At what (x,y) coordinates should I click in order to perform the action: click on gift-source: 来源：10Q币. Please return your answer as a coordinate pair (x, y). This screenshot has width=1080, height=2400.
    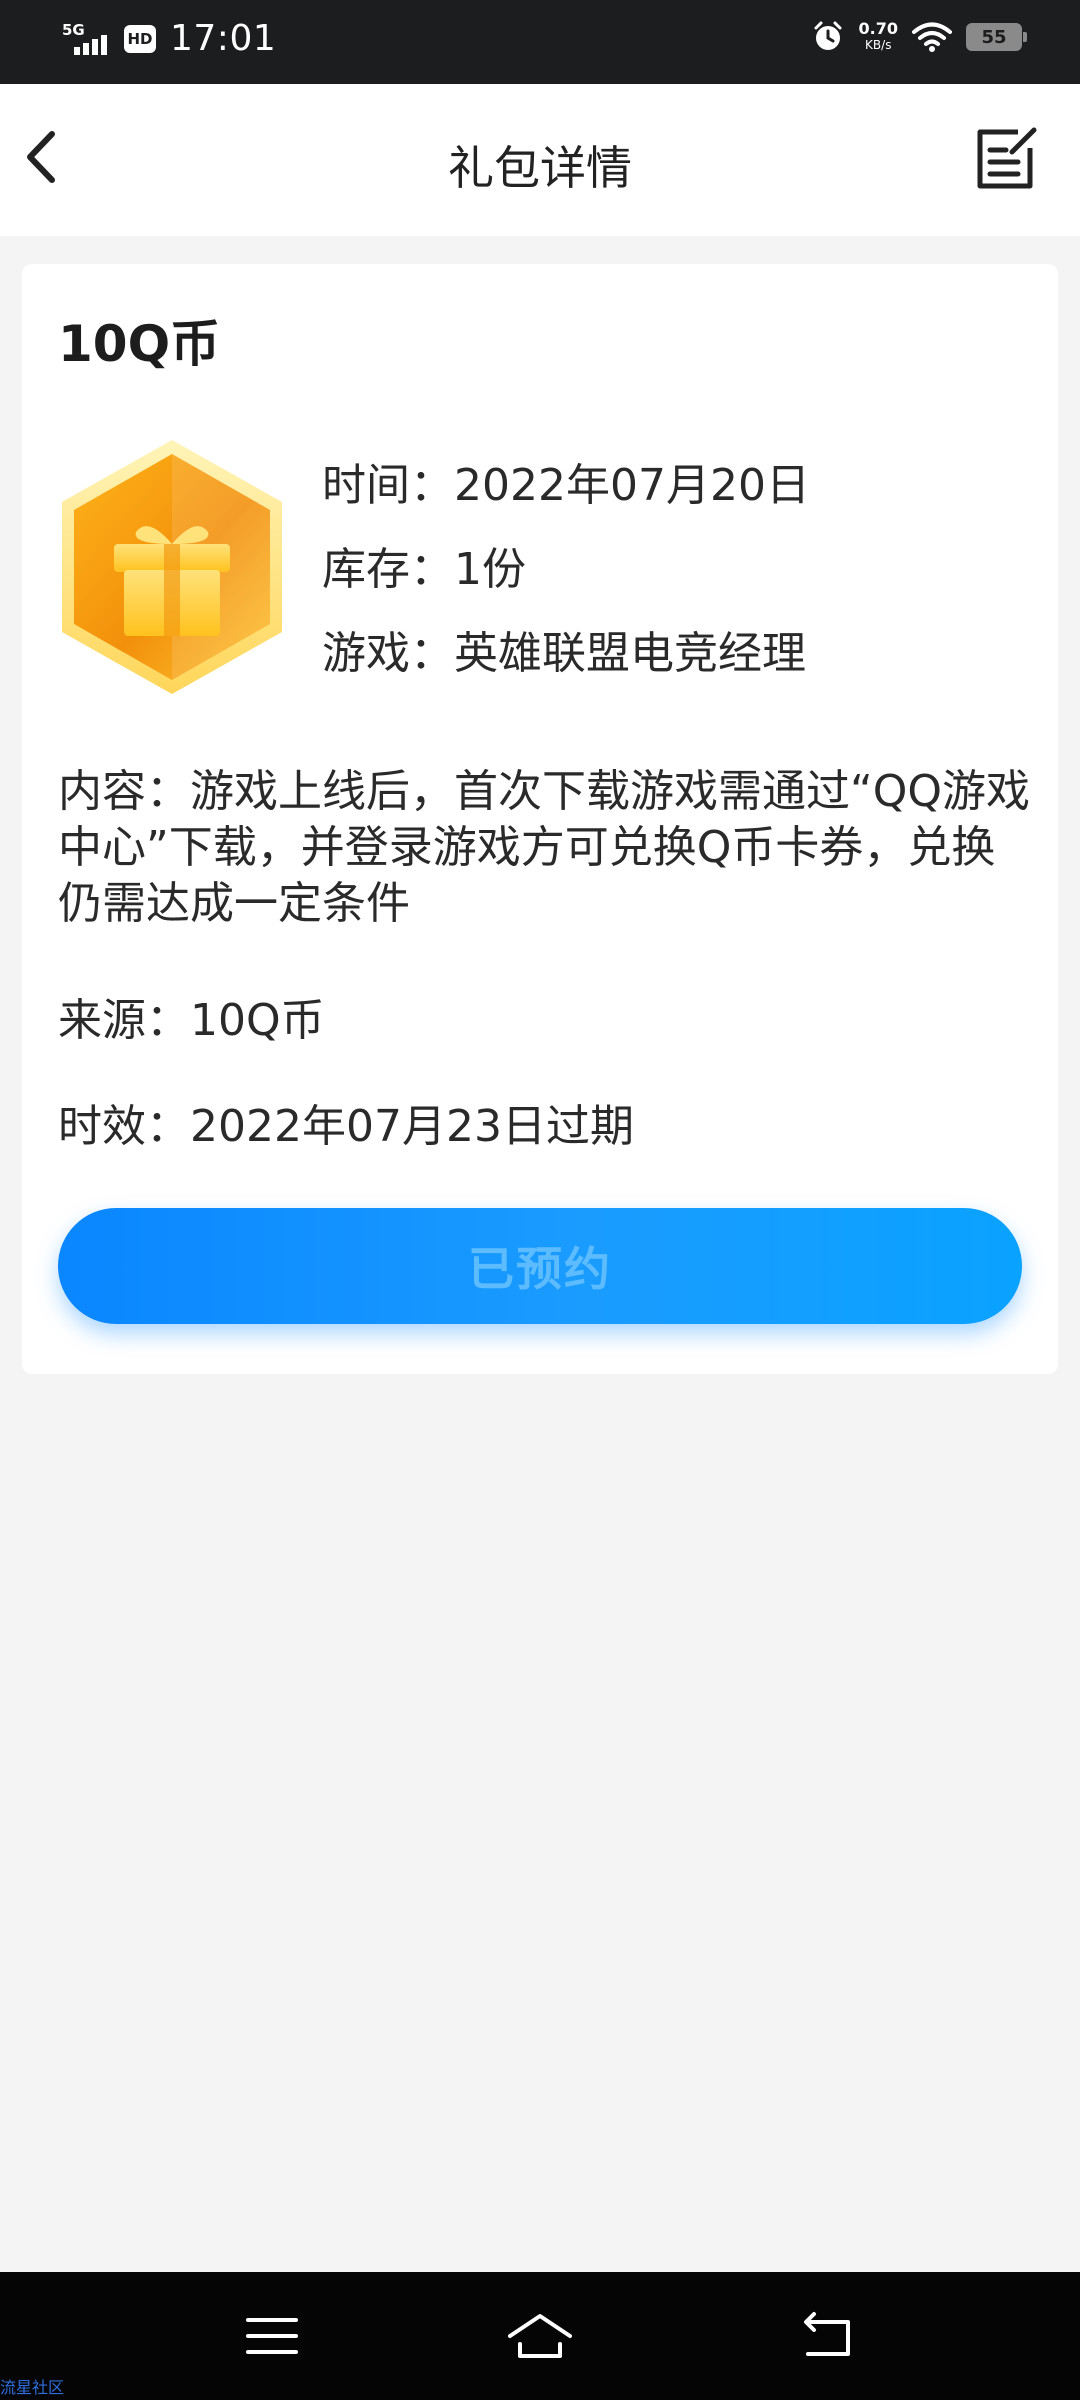
    Looking at the image, I should click on (191, 1016).